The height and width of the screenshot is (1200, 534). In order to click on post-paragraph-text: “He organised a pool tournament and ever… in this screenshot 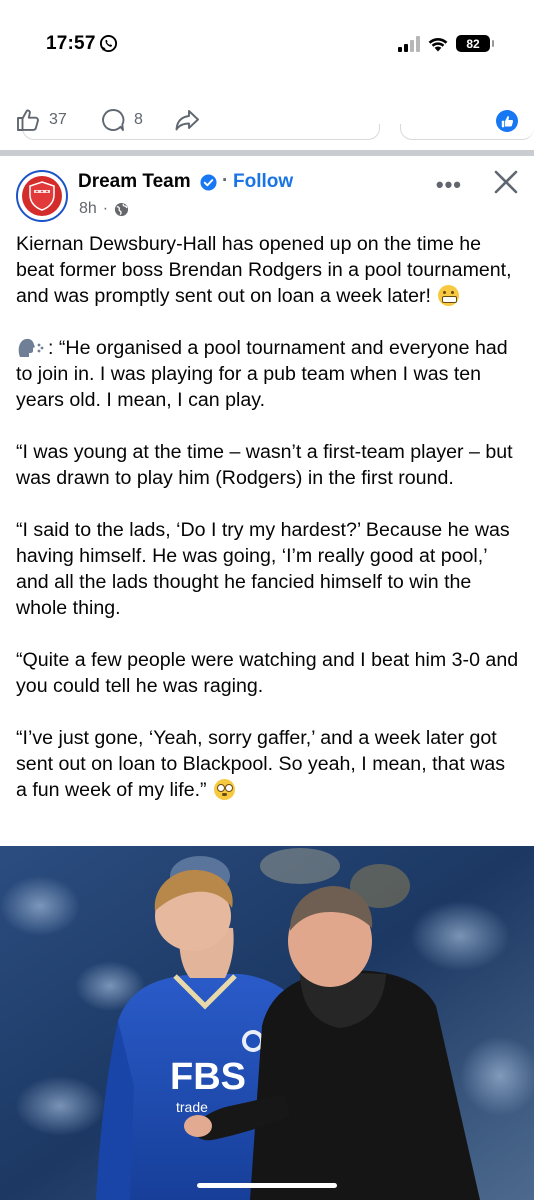, I will do `click(262, 374)`.